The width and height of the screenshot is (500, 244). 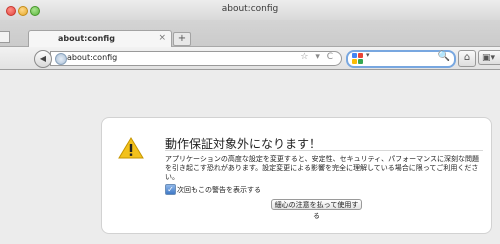 What do you see at coordinates (316, 209) in the screenshot?
I see `accept-risk-button: 細心の注意を払って使用する` at bounding box center [316, 209].